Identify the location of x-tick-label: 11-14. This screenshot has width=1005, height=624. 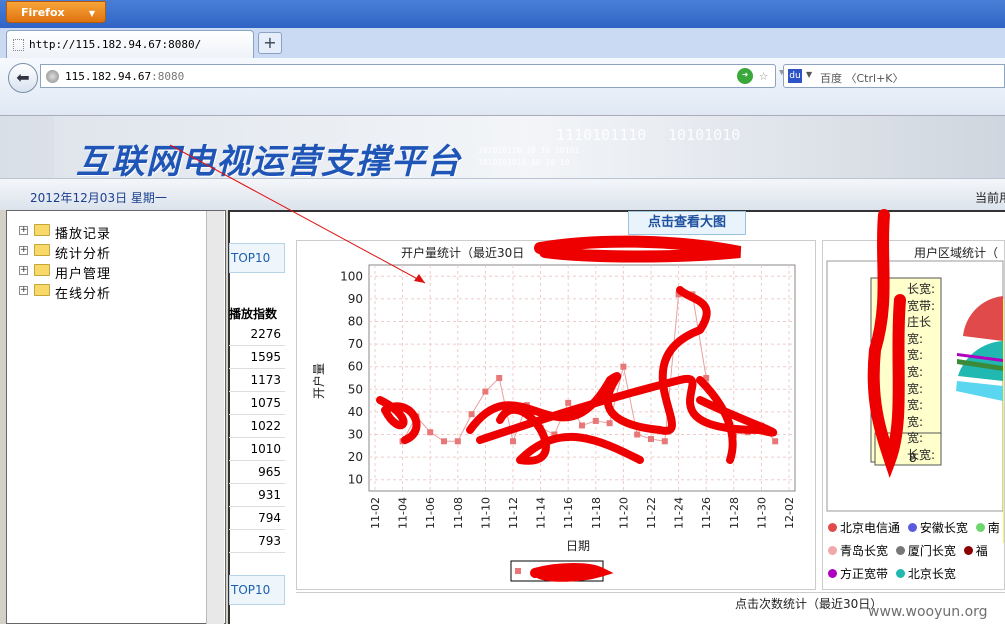
(541, 513).